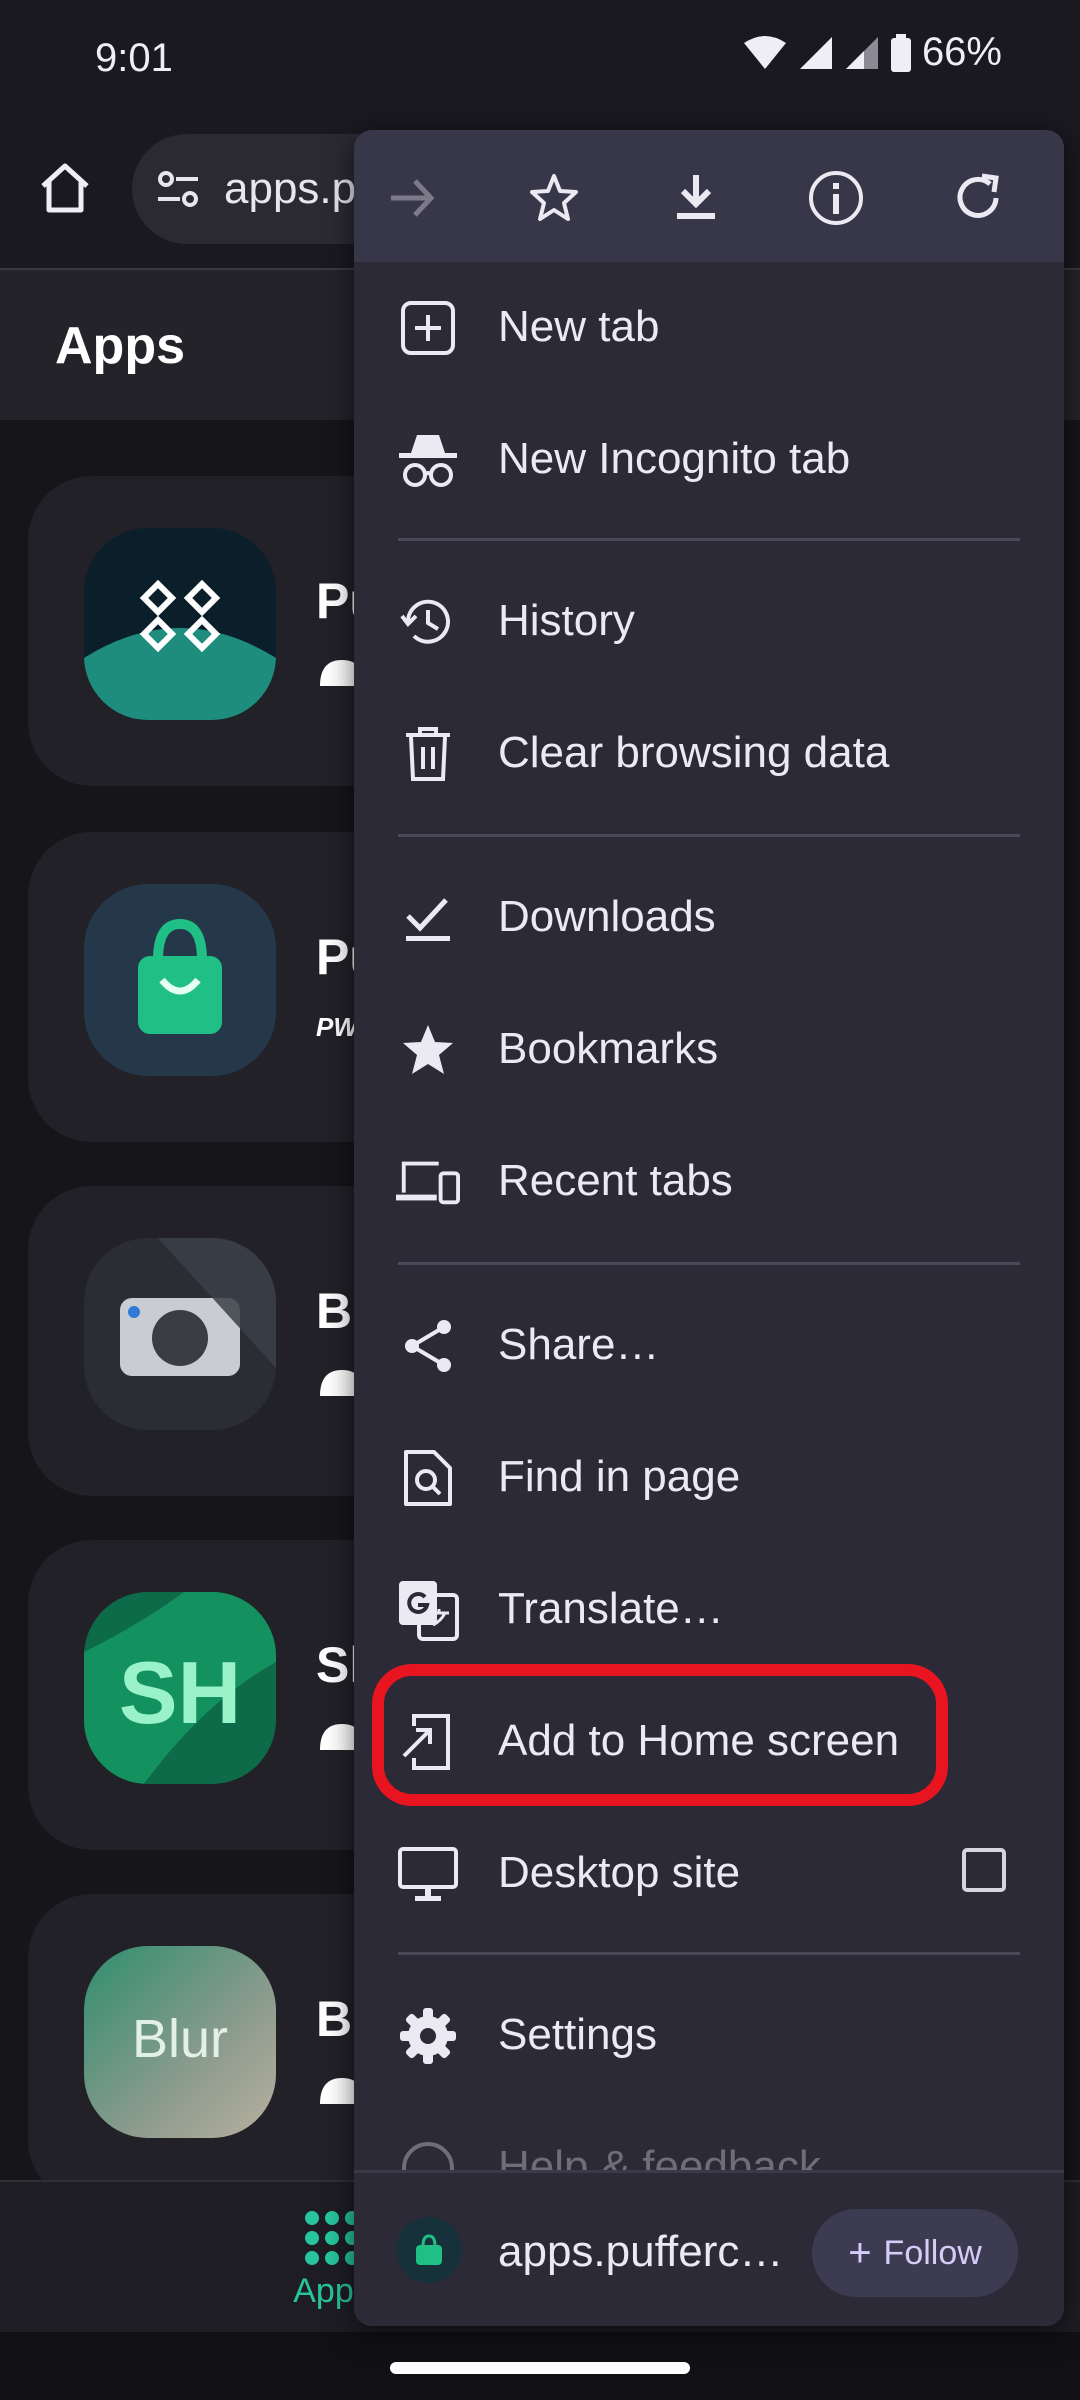 This screenshot has width=1080, height=2400. Describe the element at coordinates (428, 1478) in the screenshot. I see `find-in-page-icon` at that location.